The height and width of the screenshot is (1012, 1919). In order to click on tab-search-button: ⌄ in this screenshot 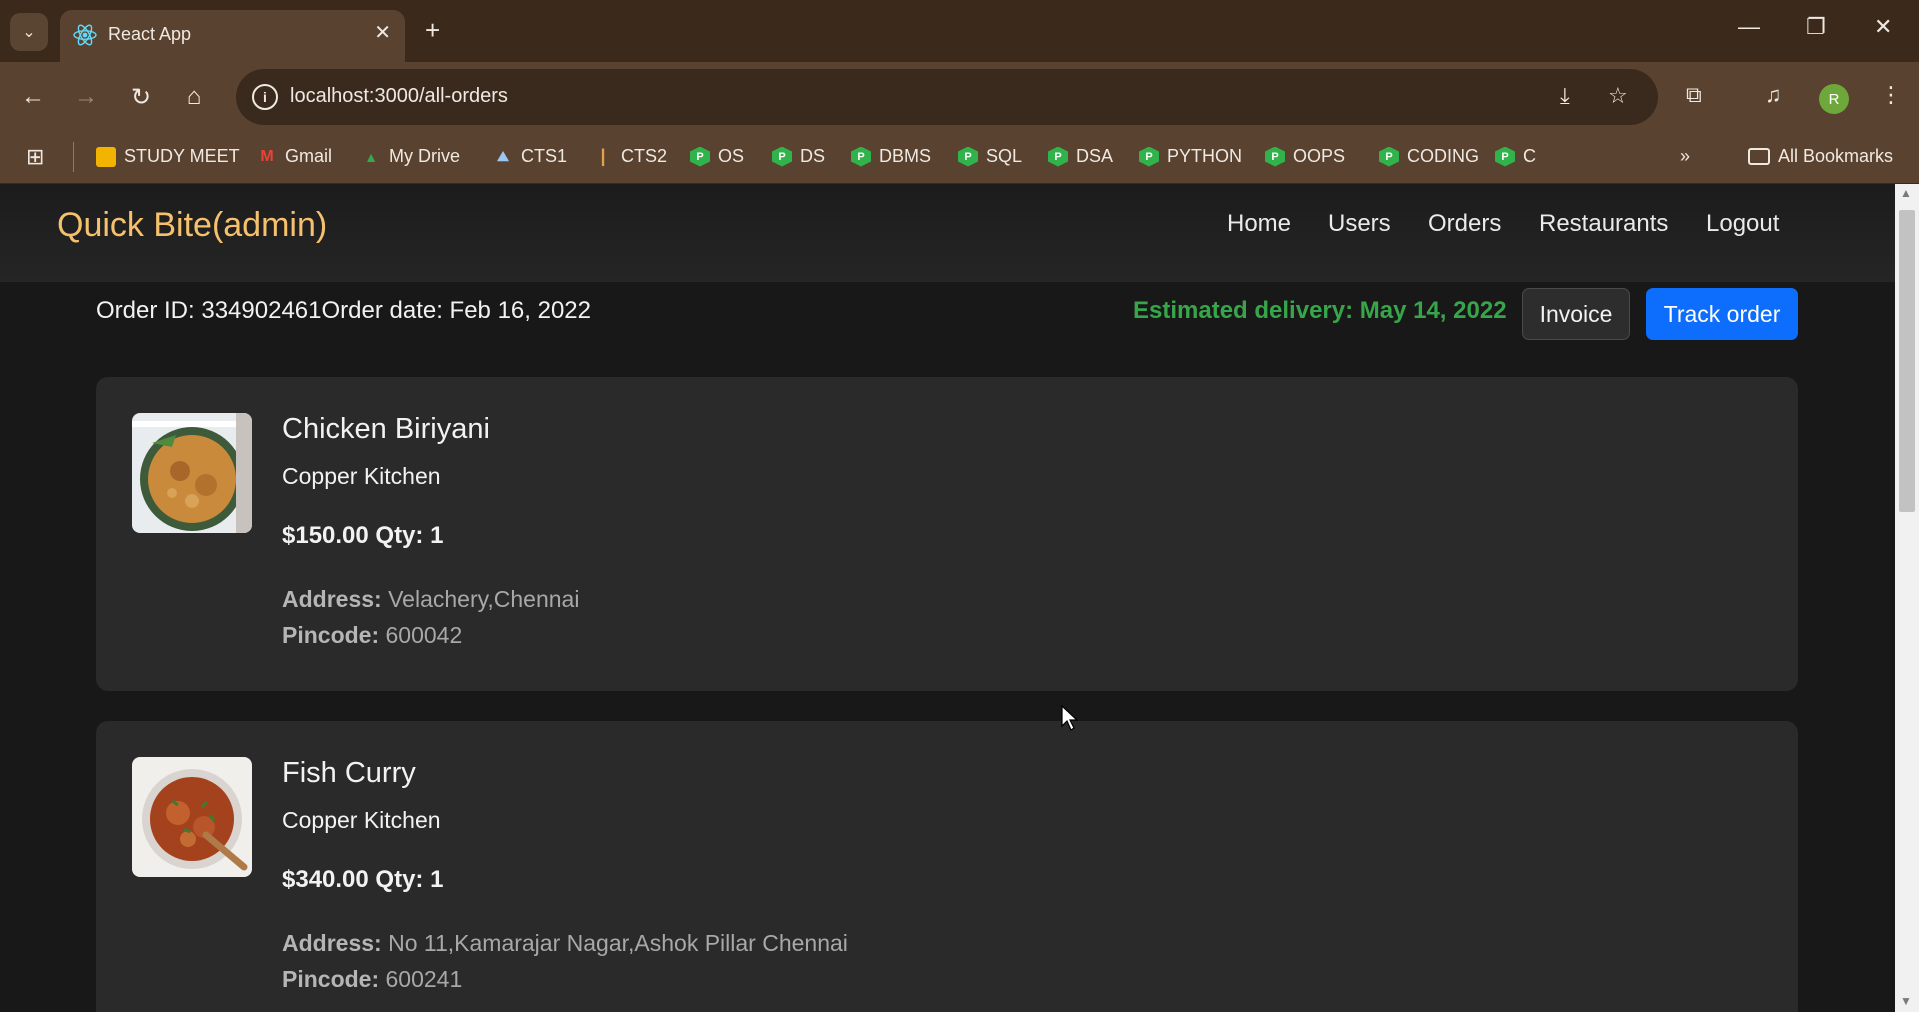, I will do `click(29, 32)`.